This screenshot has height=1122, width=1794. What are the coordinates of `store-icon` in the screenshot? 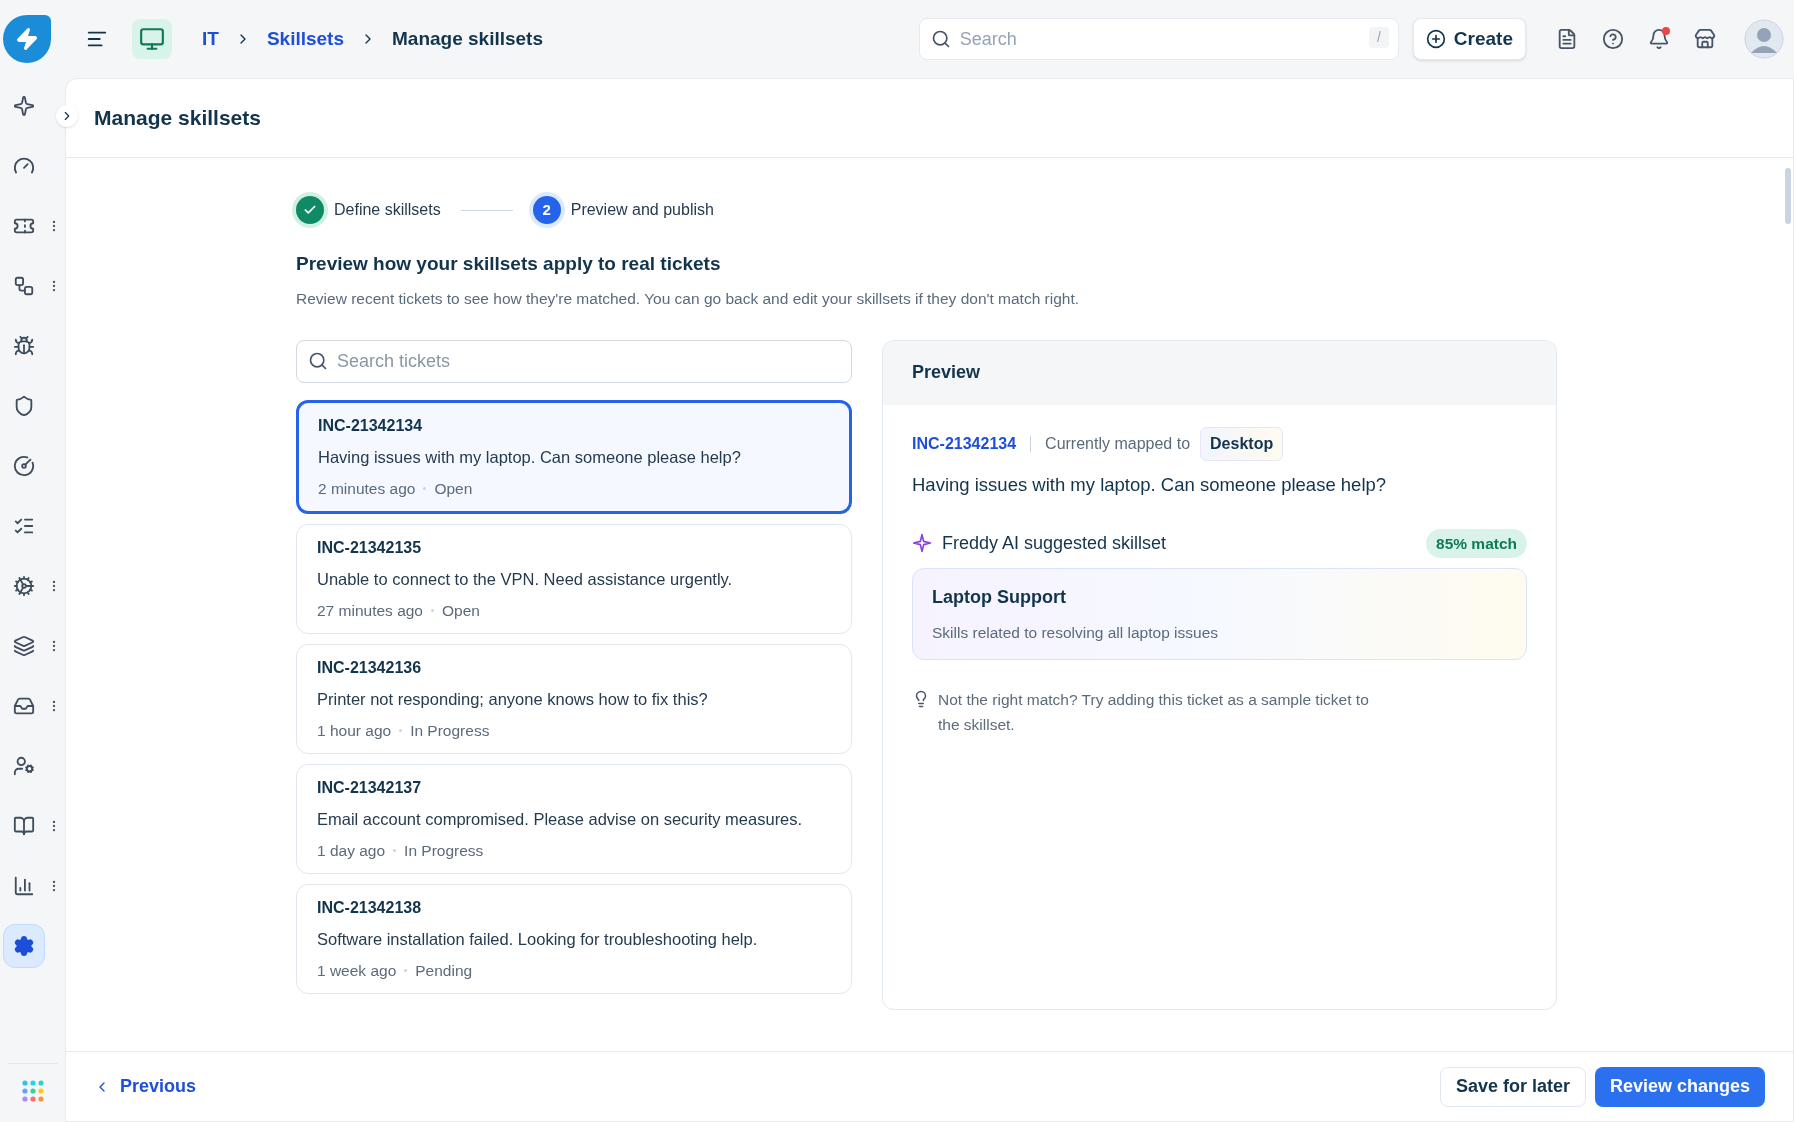 It's located at (1705, 39).